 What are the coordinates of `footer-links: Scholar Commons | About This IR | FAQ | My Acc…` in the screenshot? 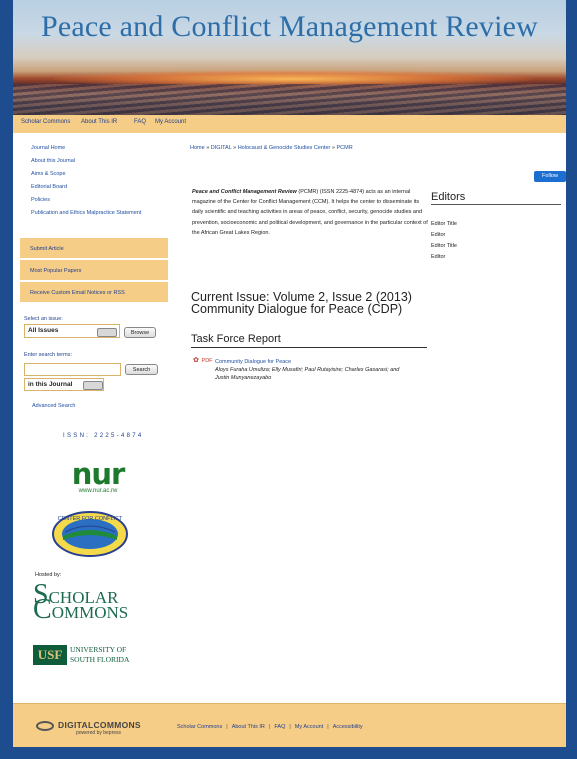 It's located at (270, 727).